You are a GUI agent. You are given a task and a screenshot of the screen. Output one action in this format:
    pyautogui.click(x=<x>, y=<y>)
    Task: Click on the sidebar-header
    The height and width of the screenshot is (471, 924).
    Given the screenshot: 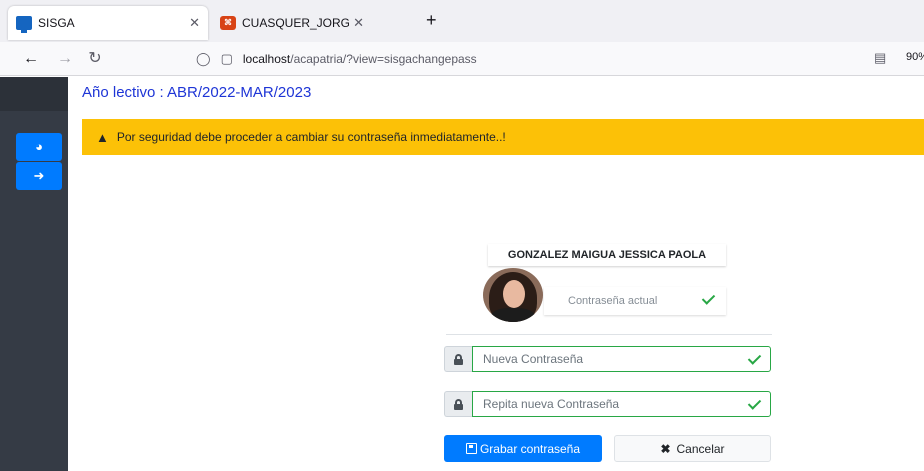 What is the action you would take?
    pyautogui.click(x=34, y=94)
    